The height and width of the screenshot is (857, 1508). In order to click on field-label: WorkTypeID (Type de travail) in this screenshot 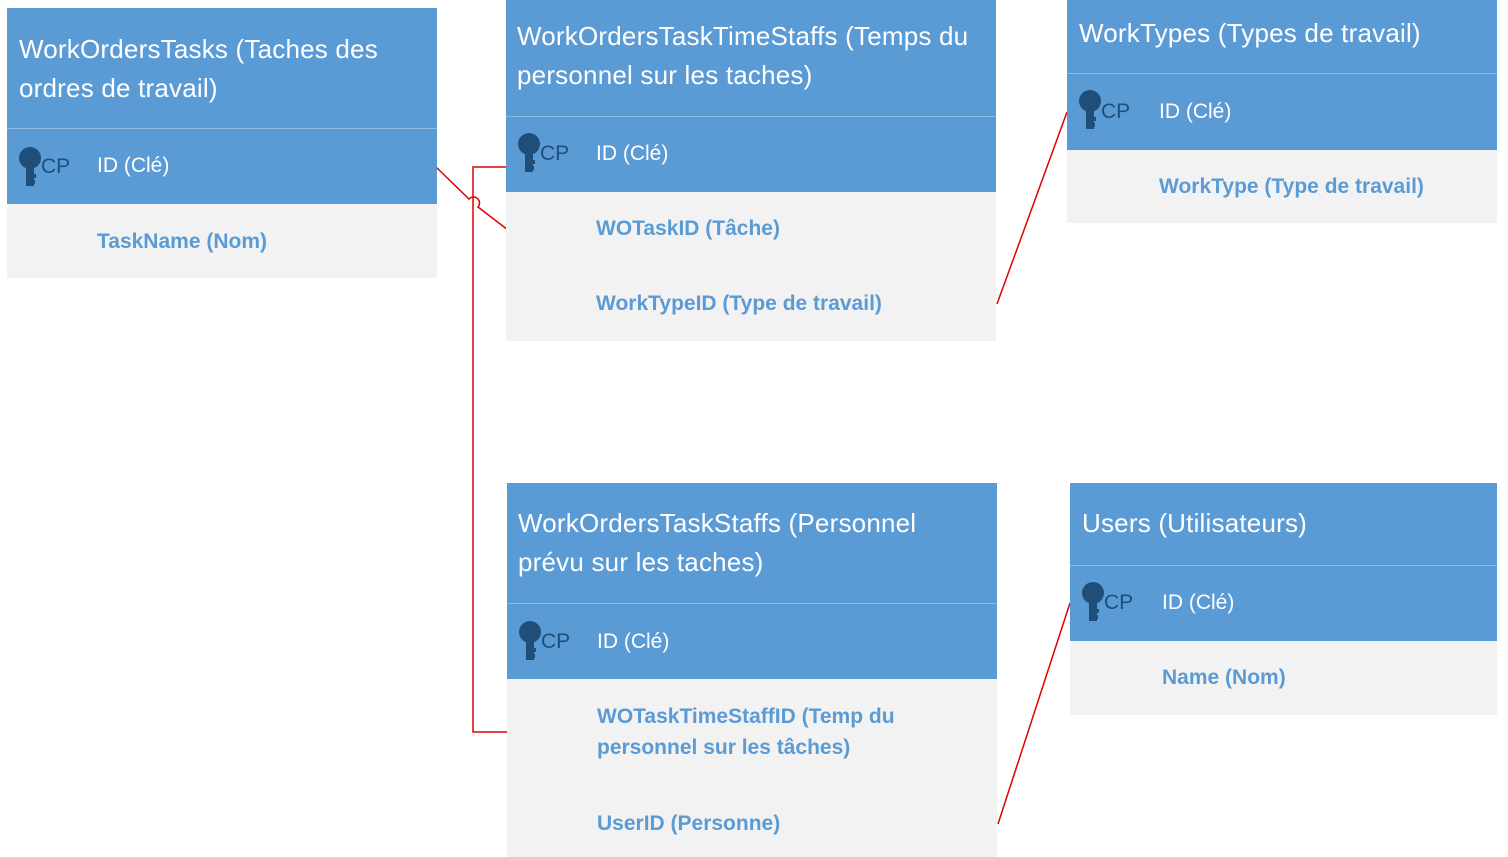, I will do `click(739, 303)`.